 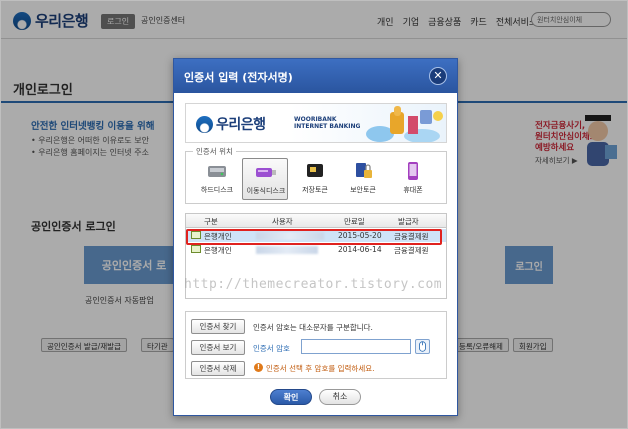 I want to click on storage-legend: 인증서 위치, so click(x=214, y=151).